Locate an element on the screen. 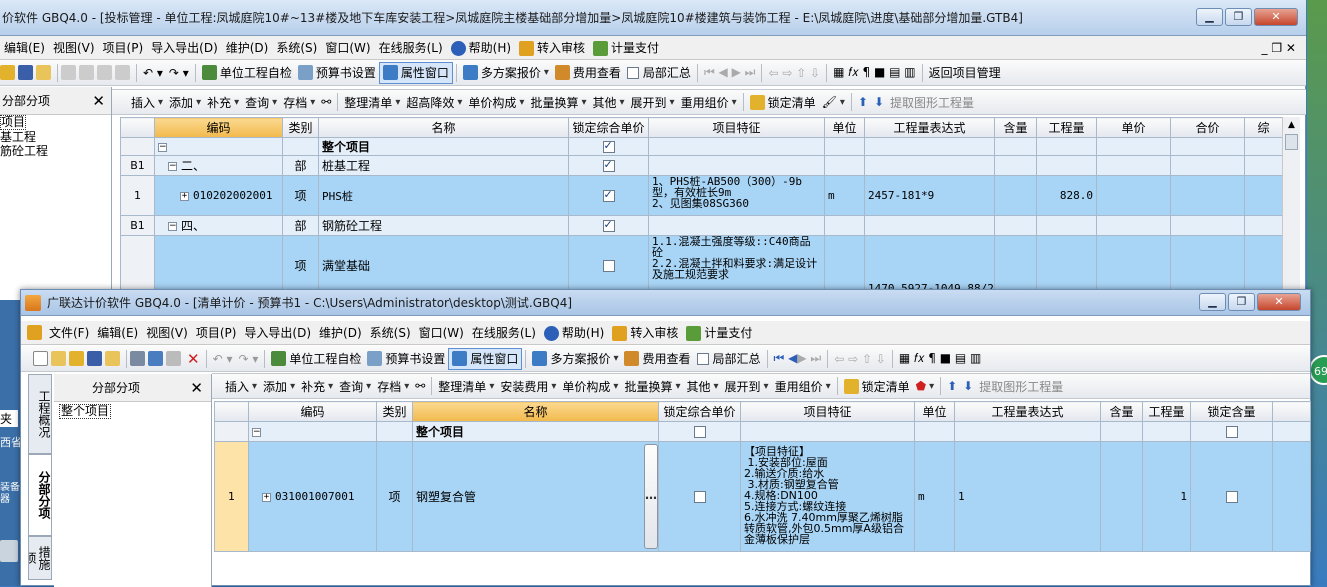 Image resolution: width=1327 pixels, height=587 pixels. col-expr: 工程量表达式 is located at coordinates (1027, 411).